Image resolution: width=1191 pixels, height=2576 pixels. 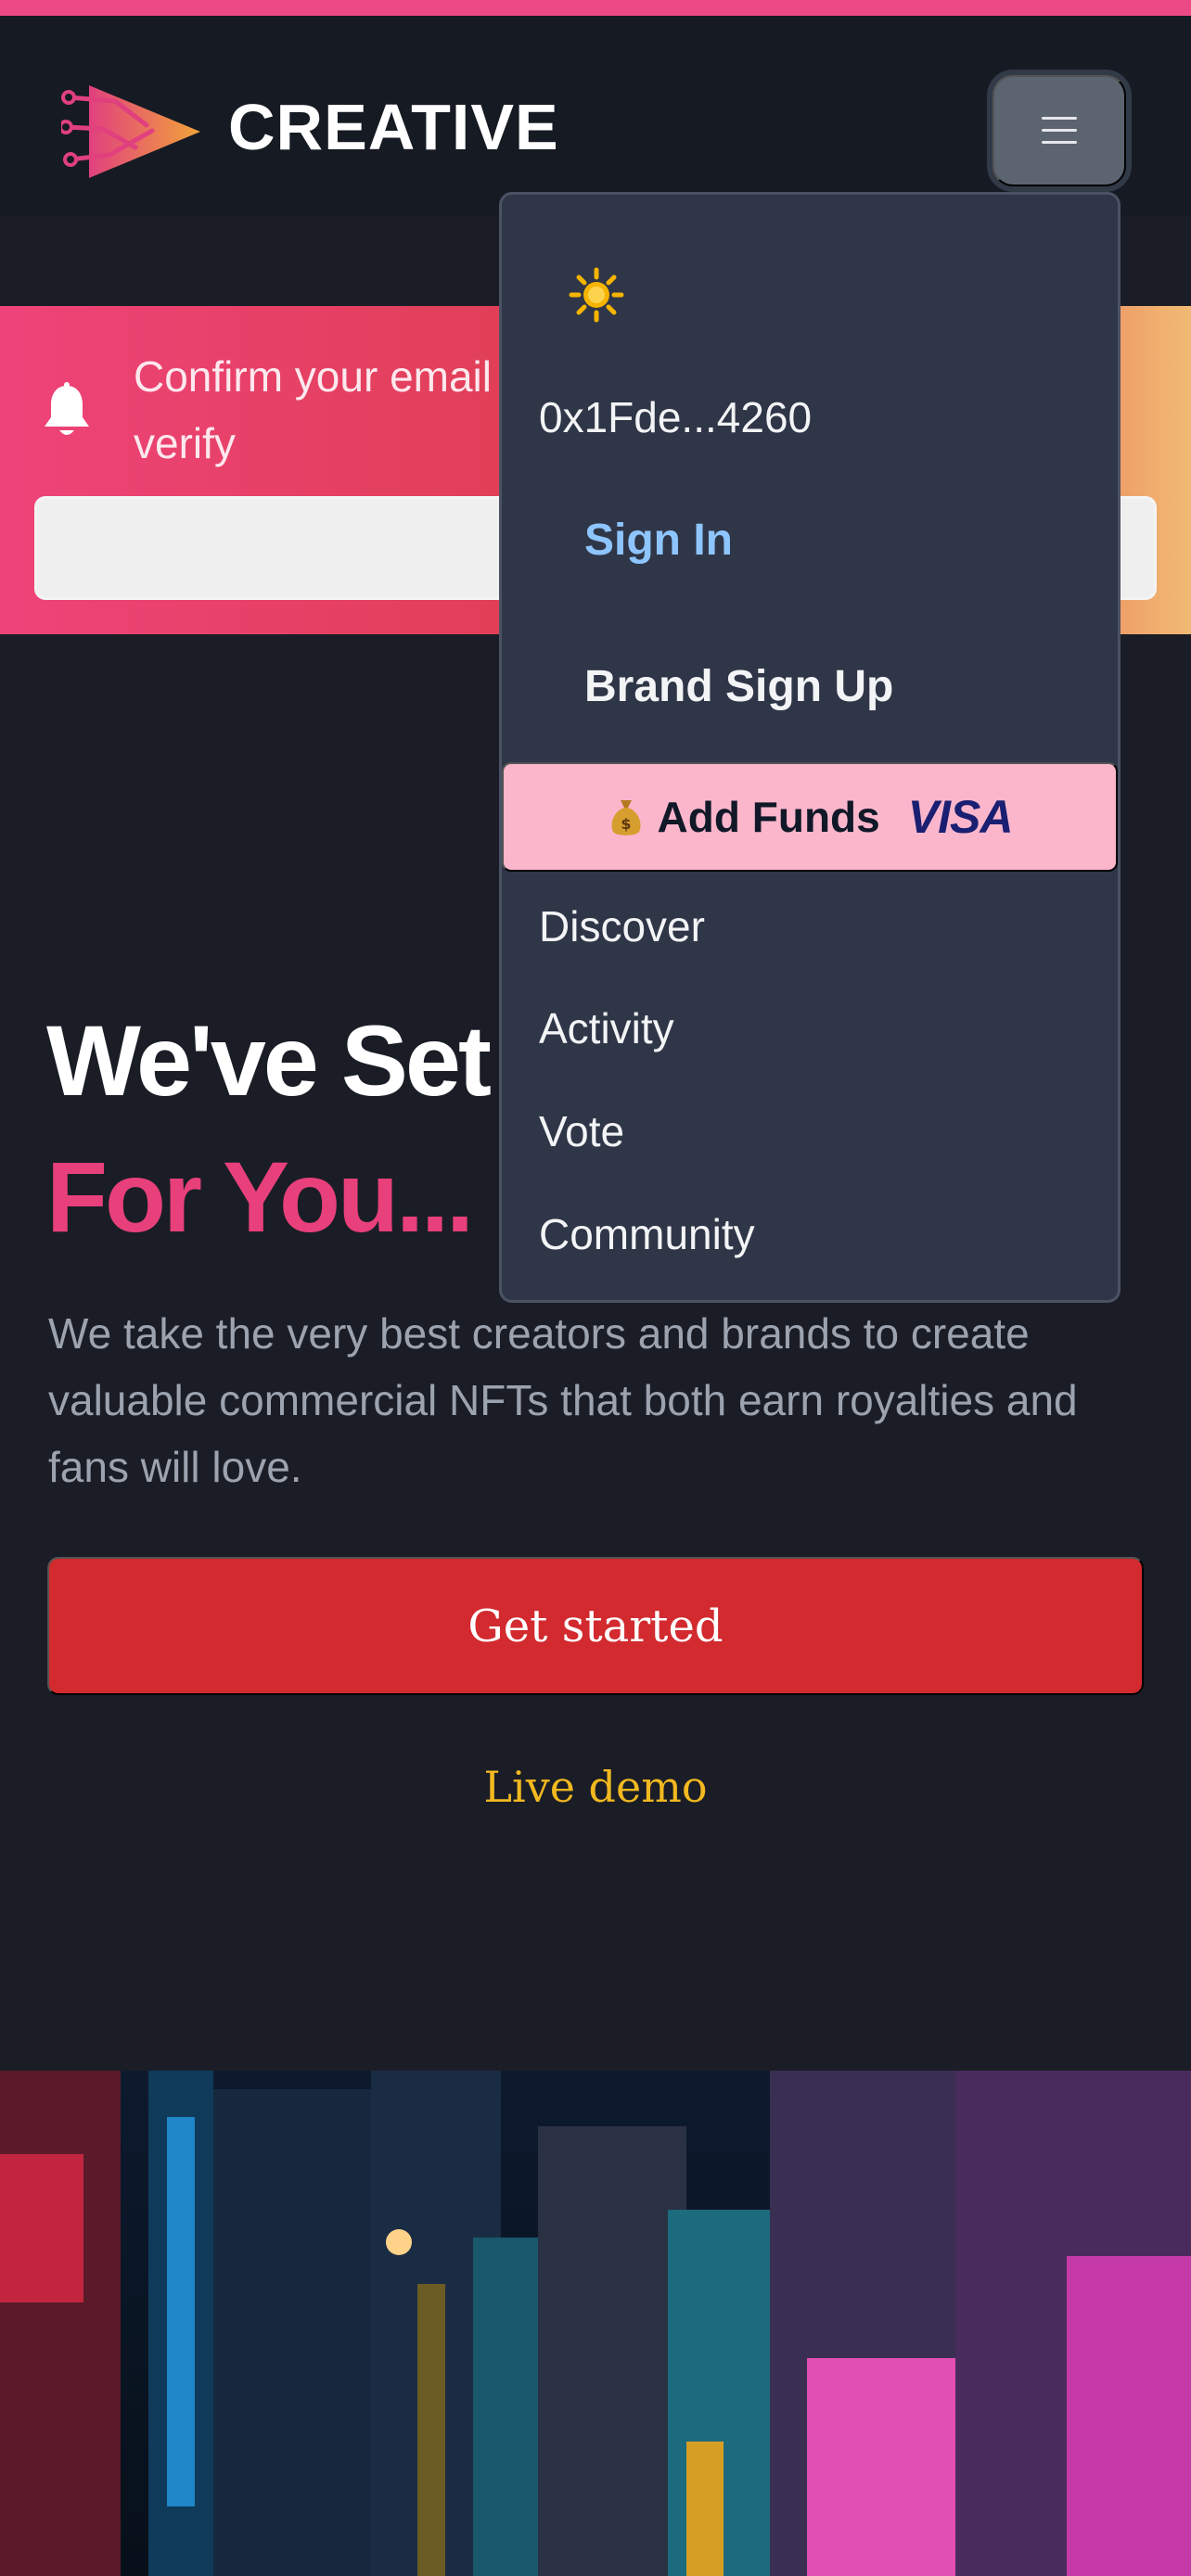 I want to click on wallet-address: 0x1Fde...4260, so click(x=675, y=417).